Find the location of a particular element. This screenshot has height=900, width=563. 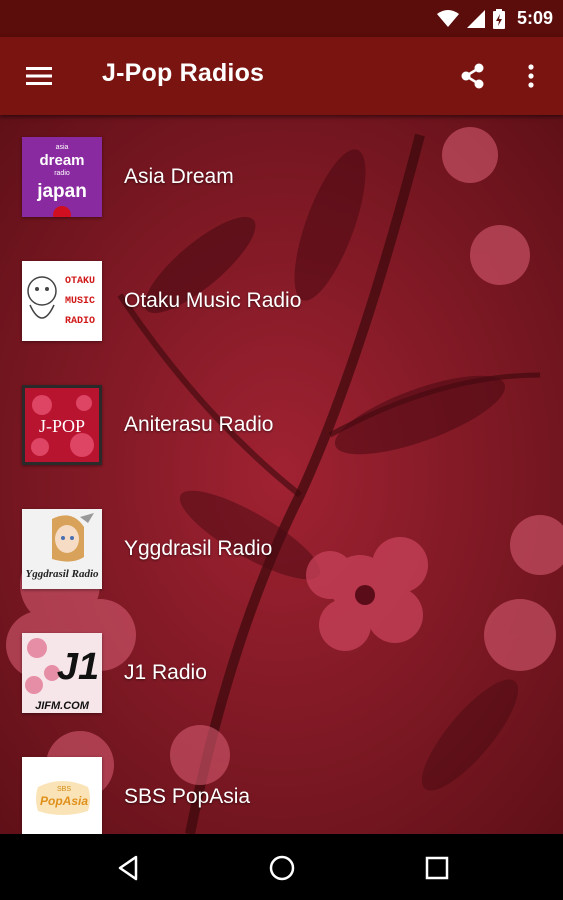

sbs-popasia-logo: SBS PopAsia is located at coordinates (62, 795).